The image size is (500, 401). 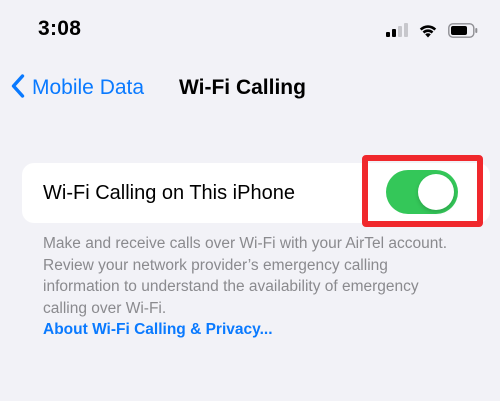 I want to click on status-icons, so click(x=432, y=30).